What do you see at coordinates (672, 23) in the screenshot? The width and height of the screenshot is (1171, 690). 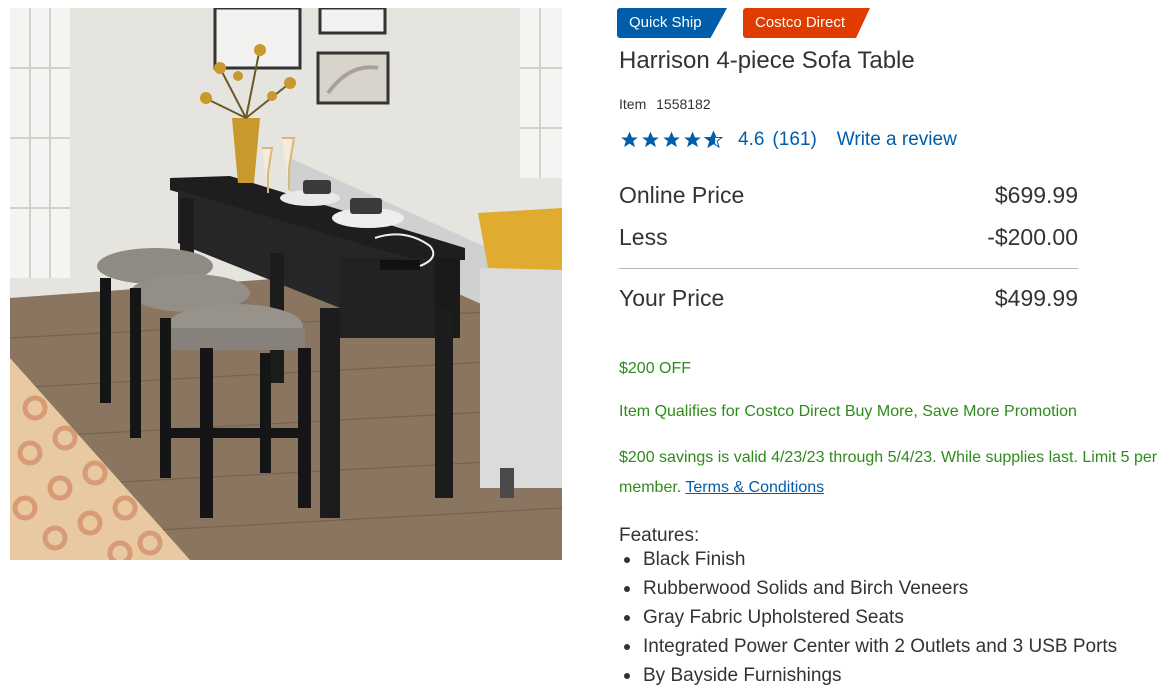 I see `quick-ship-badge: Quick Ship` at bounding box center [672, 23].